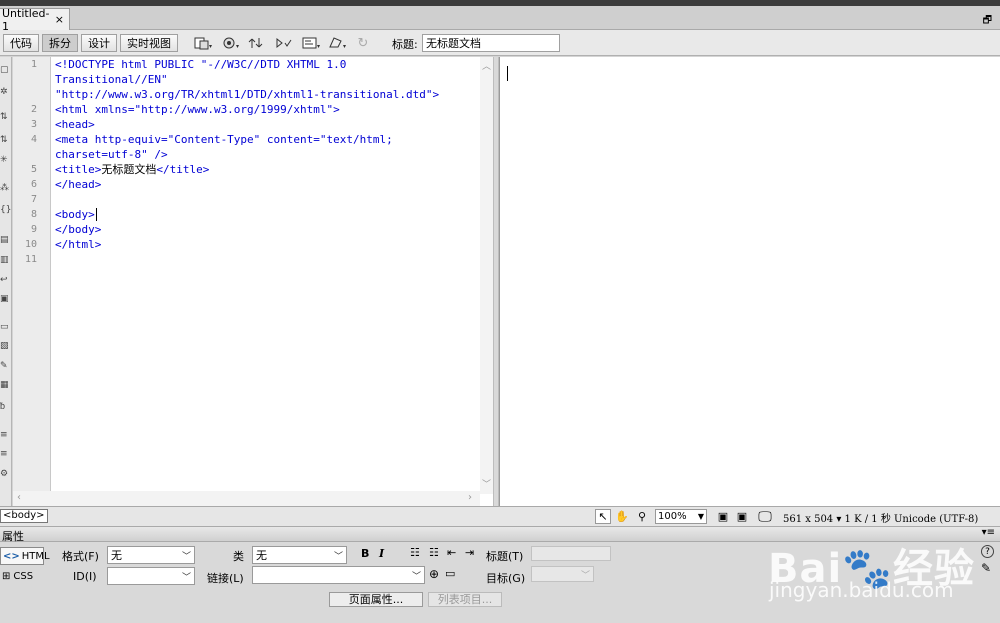 This screenshot has height=623, width=1000. What do you see at coordinates (33, 109) in the screenshot?
I see `line-number: 2` at bounding box center [33, 109].